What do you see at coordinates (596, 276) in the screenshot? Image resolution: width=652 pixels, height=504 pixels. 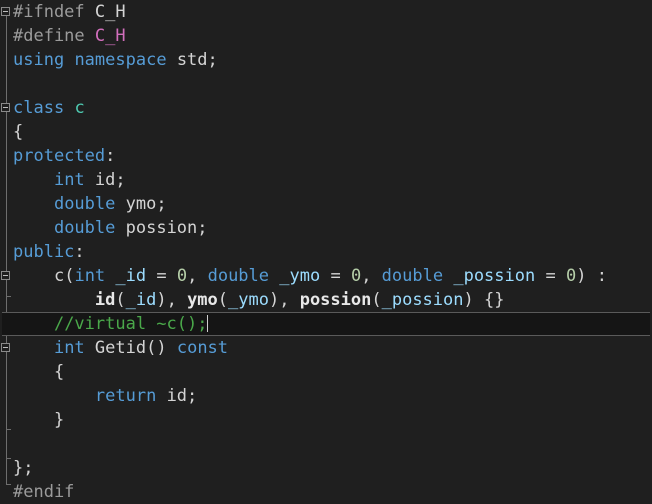 I see `init-list-colon: :` at bounding box center [596, 276].